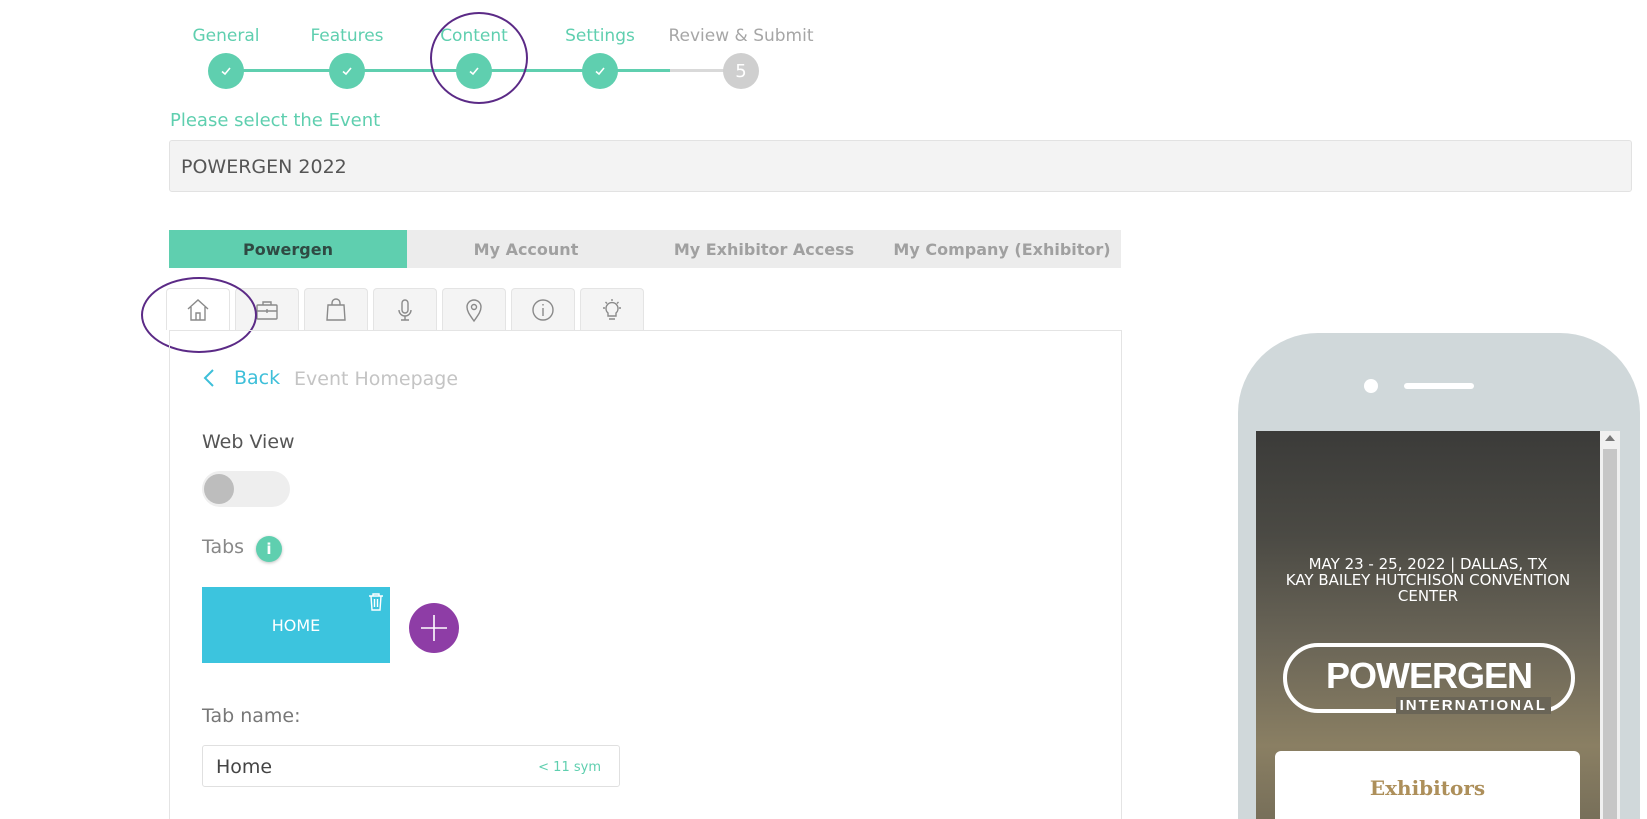  What do you see at coordinates (248, 442) in the screenshot?
I see `web-view-label: Web View` at bounding box center [248, 442].